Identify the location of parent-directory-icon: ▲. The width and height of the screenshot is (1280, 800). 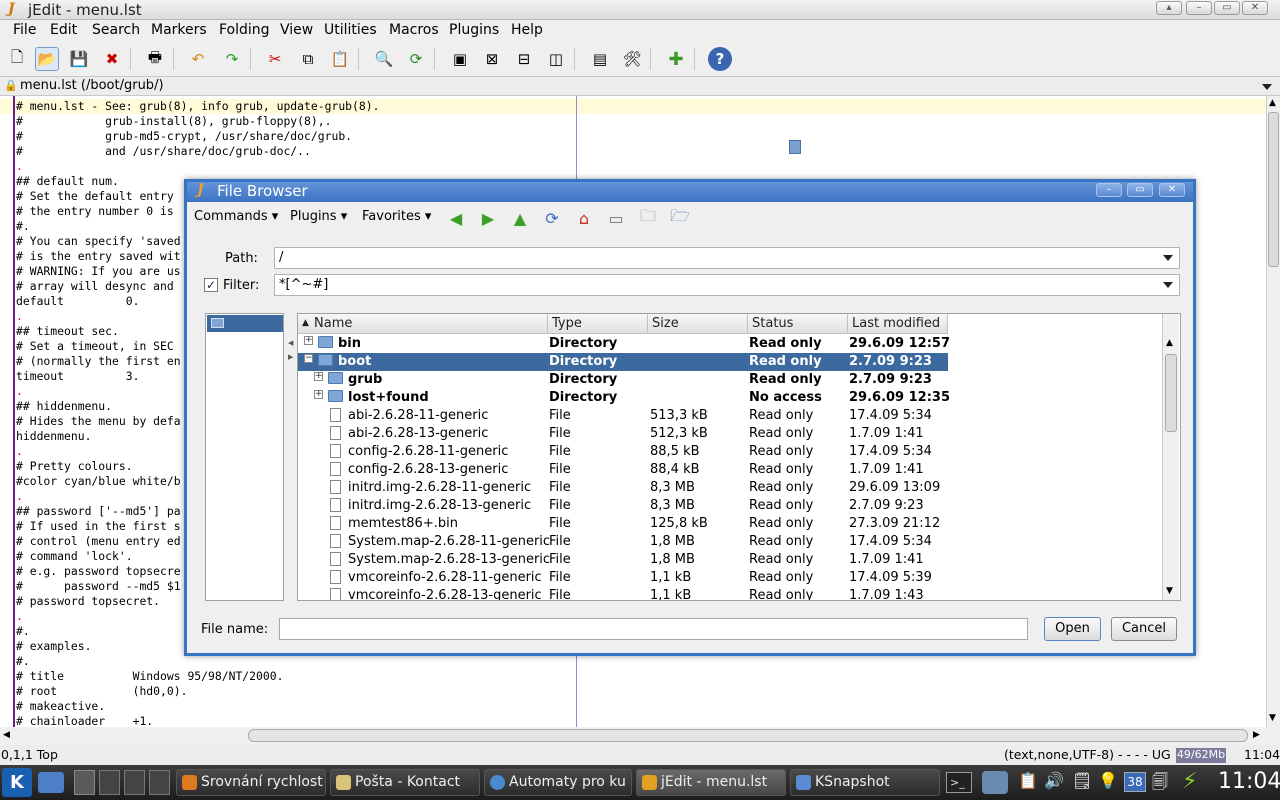
(520, 218).